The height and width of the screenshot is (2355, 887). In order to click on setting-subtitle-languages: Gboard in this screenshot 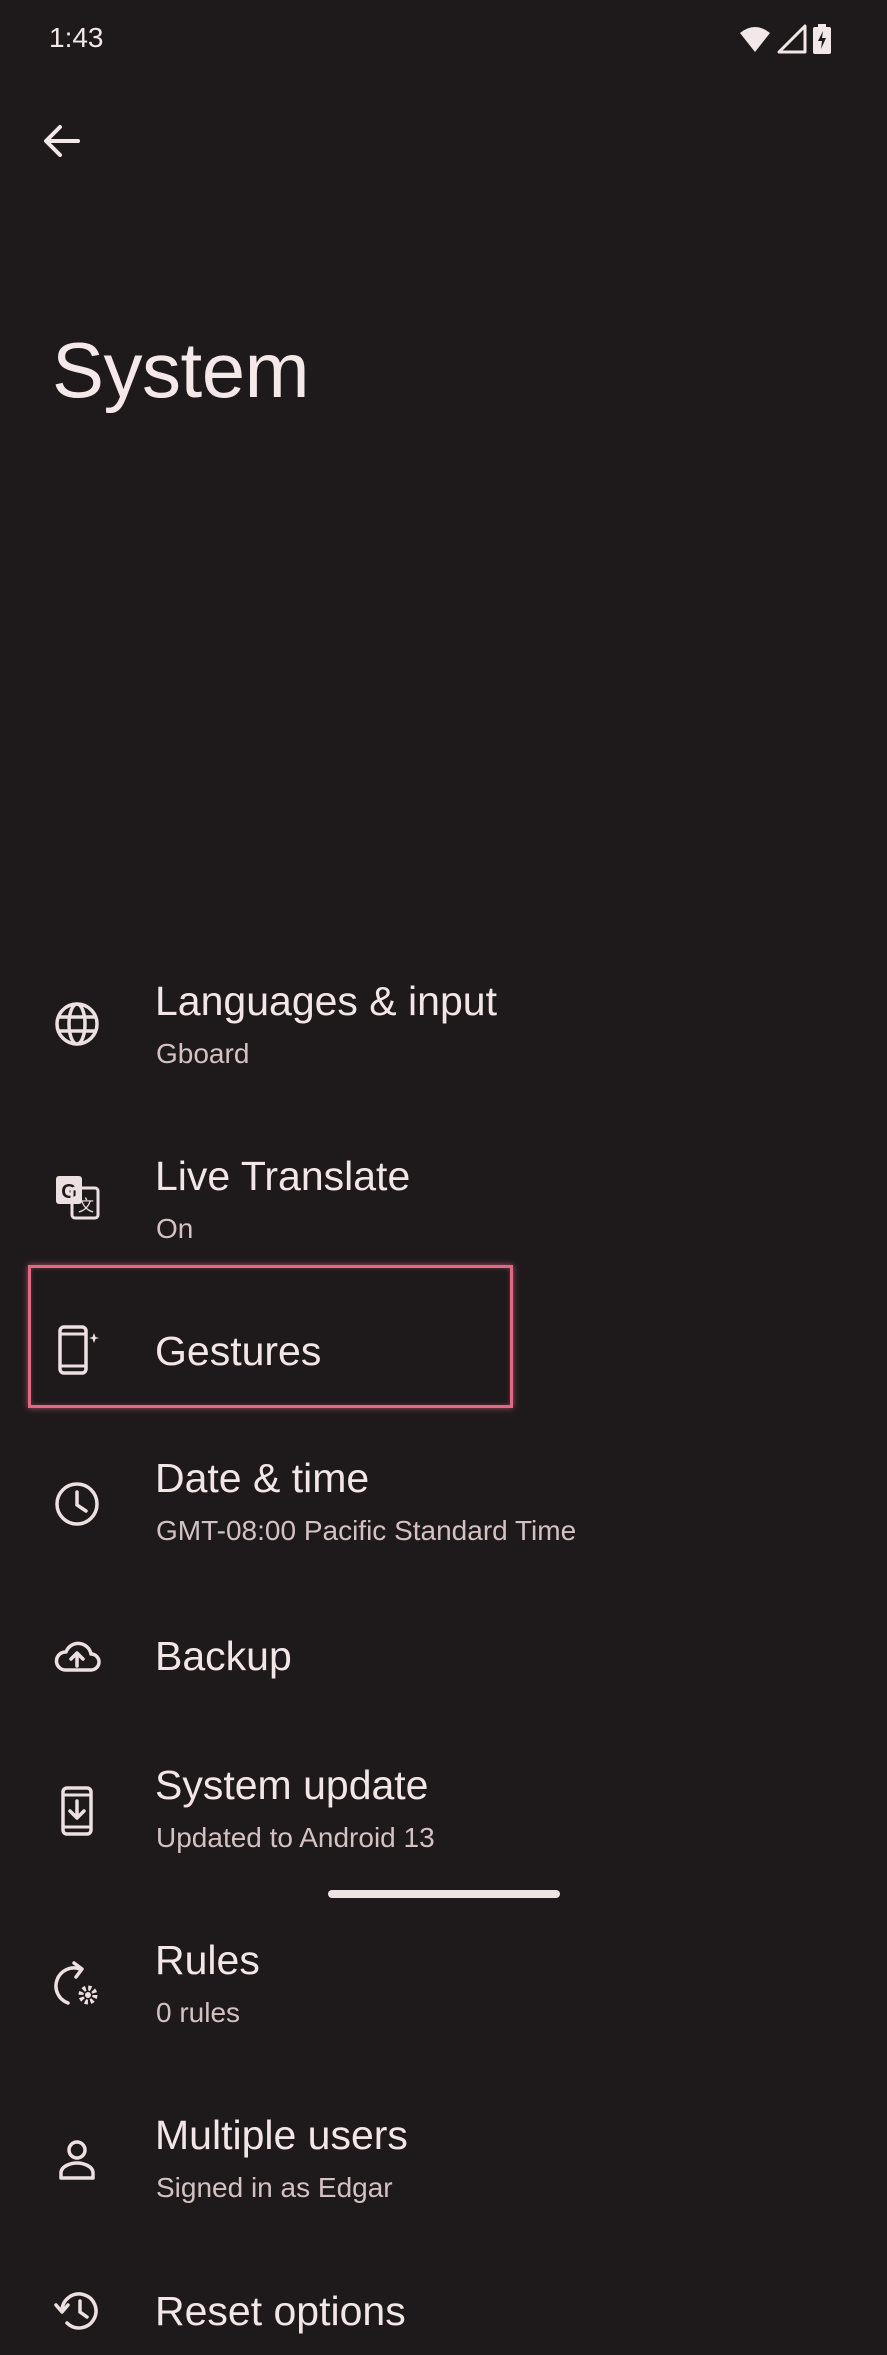, I will do `click(203, 1053)`.